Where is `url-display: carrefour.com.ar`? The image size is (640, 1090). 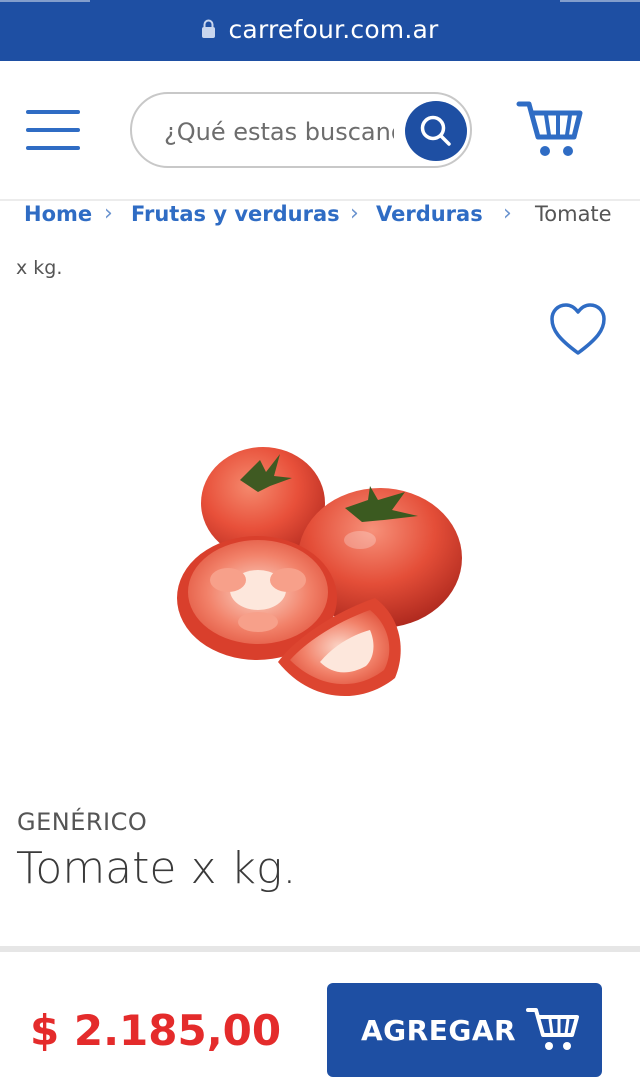
url-display: carrefour.com.ar is located at coordinates (320, 29).